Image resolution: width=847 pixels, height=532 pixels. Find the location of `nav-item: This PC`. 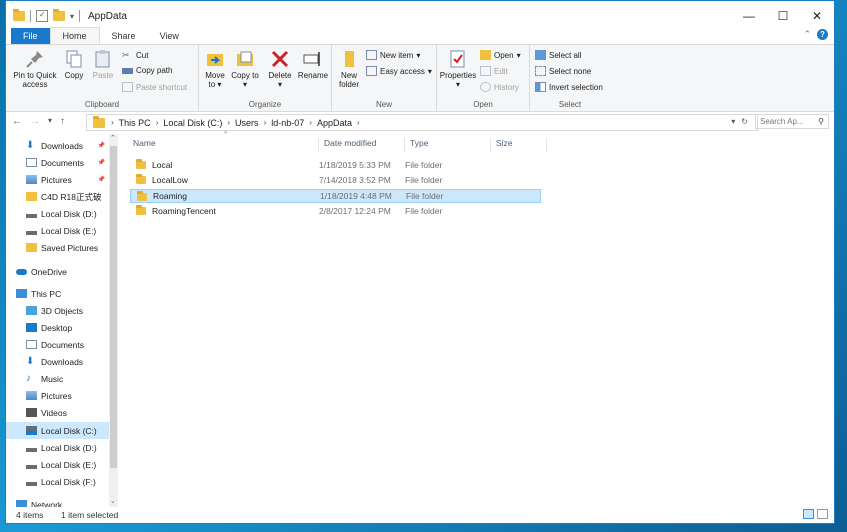

nav-item: This PC is located at coordinates (57, 293).